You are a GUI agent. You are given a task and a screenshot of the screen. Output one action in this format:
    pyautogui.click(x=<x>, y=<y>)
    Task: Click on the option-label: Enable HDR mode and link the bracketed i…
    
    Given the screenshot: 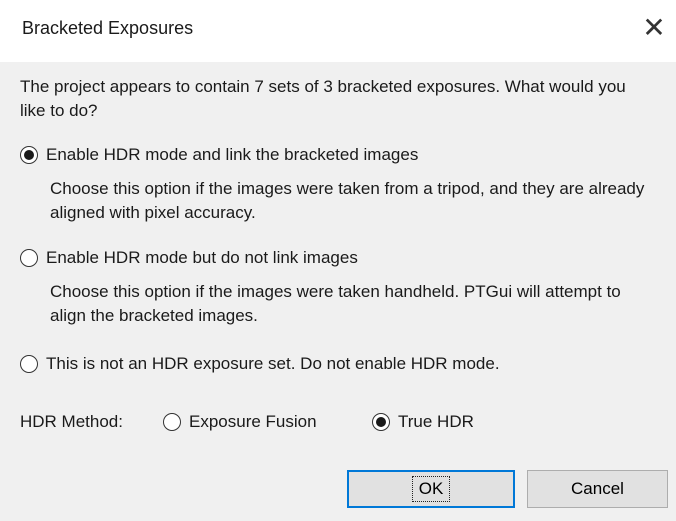 What is the action you would take?
    pyautogui.click(x=232, y=154)
    